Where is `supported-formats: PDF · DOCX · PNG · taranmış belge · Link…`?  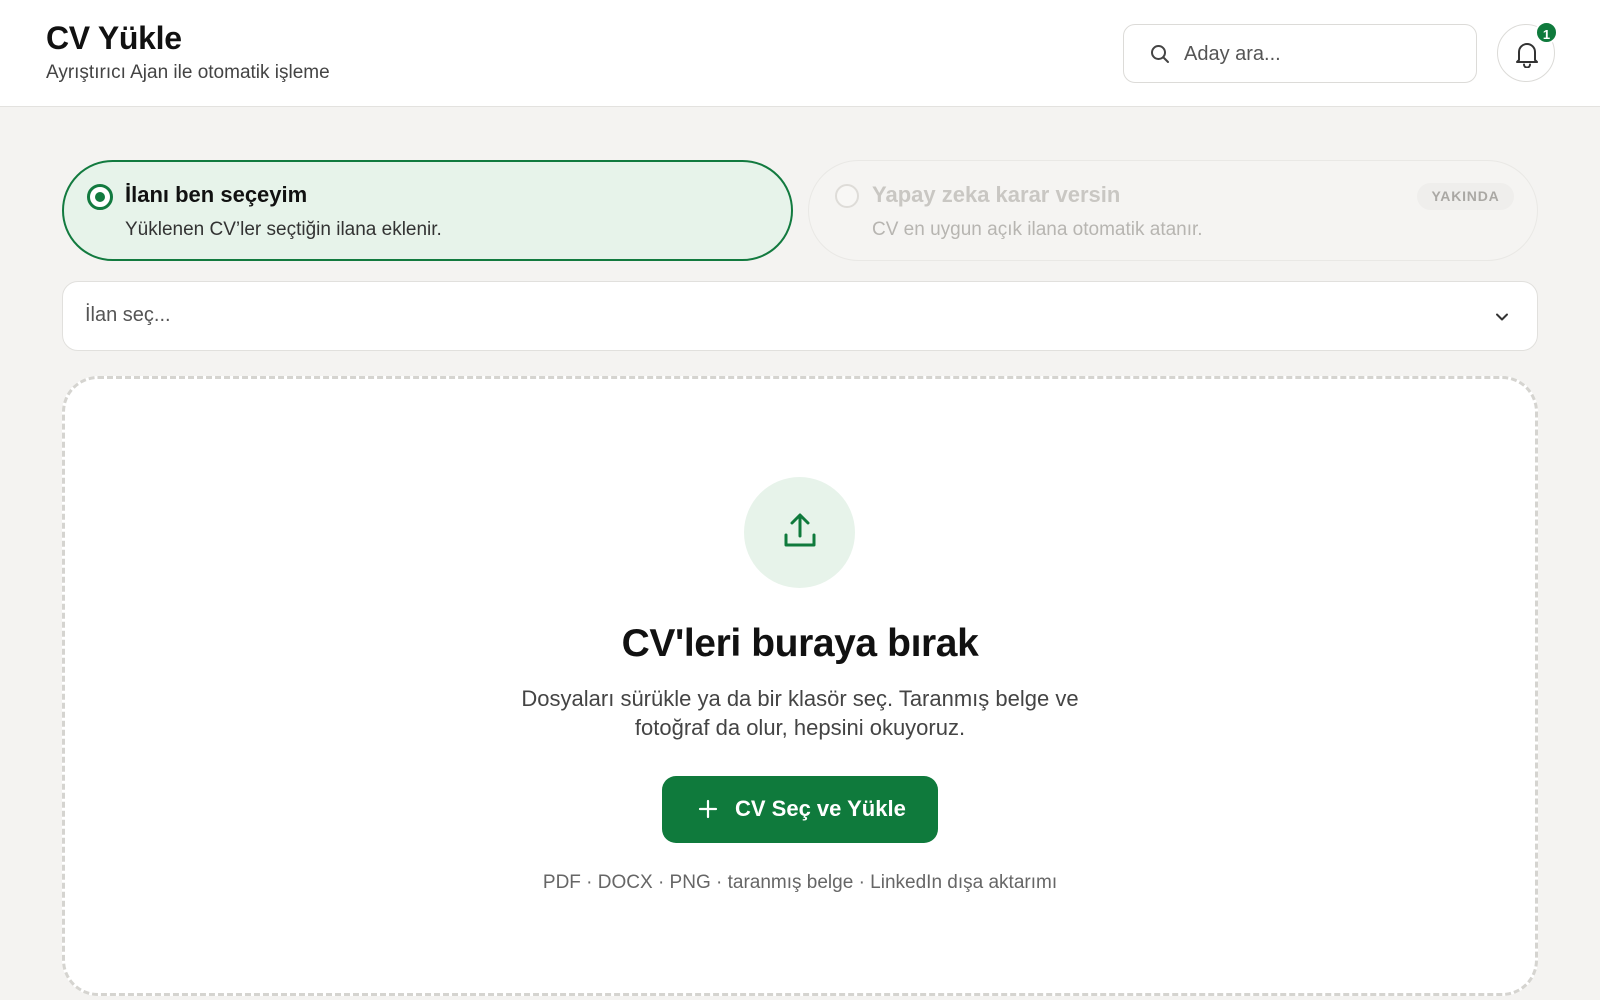
supported-formats: PDF · DOCX · PNG · taranmış belge · Link… is located at coordinates (800, 882).